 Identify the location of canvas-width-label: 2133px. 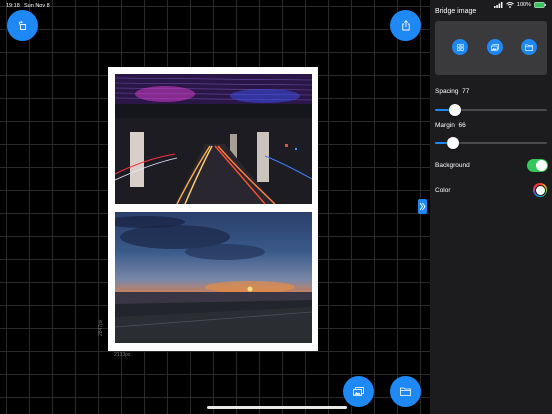
(122, 355).